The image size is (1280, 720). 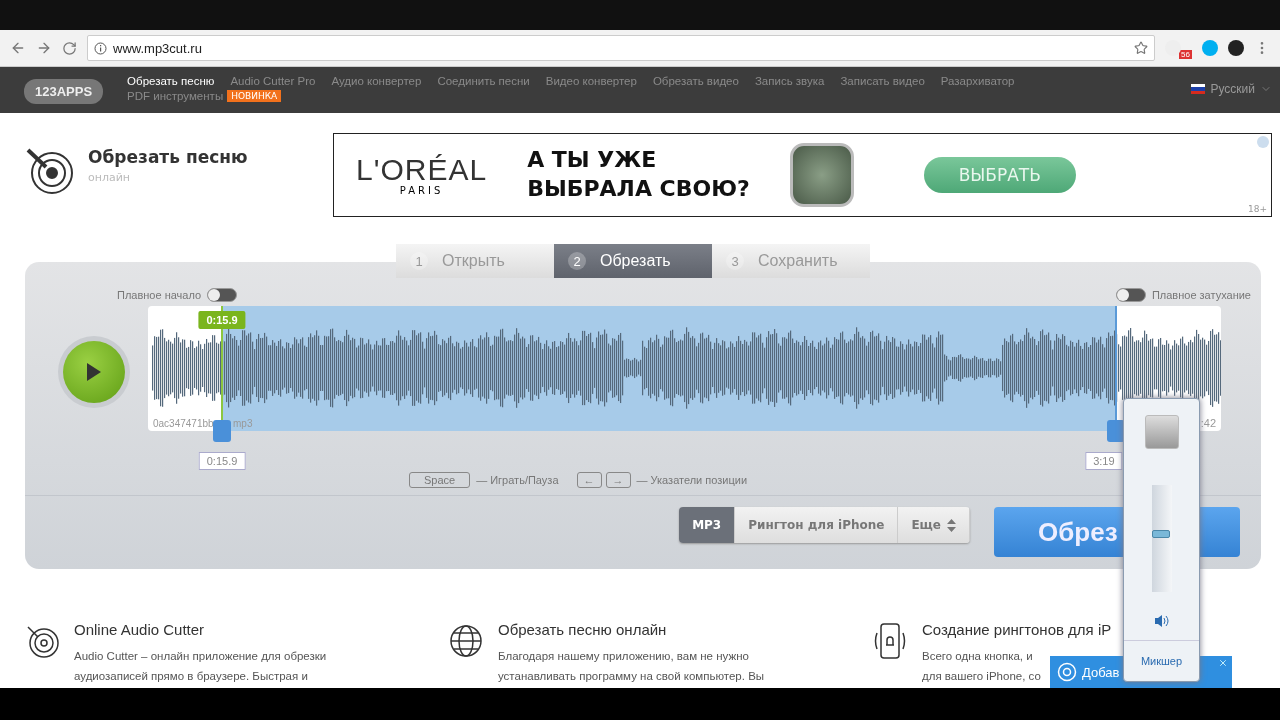 What do you see at coordinates (591, 81) in the screenshot?
I see `nav-link: Видео конвертер` at bounding box center [591, 81].